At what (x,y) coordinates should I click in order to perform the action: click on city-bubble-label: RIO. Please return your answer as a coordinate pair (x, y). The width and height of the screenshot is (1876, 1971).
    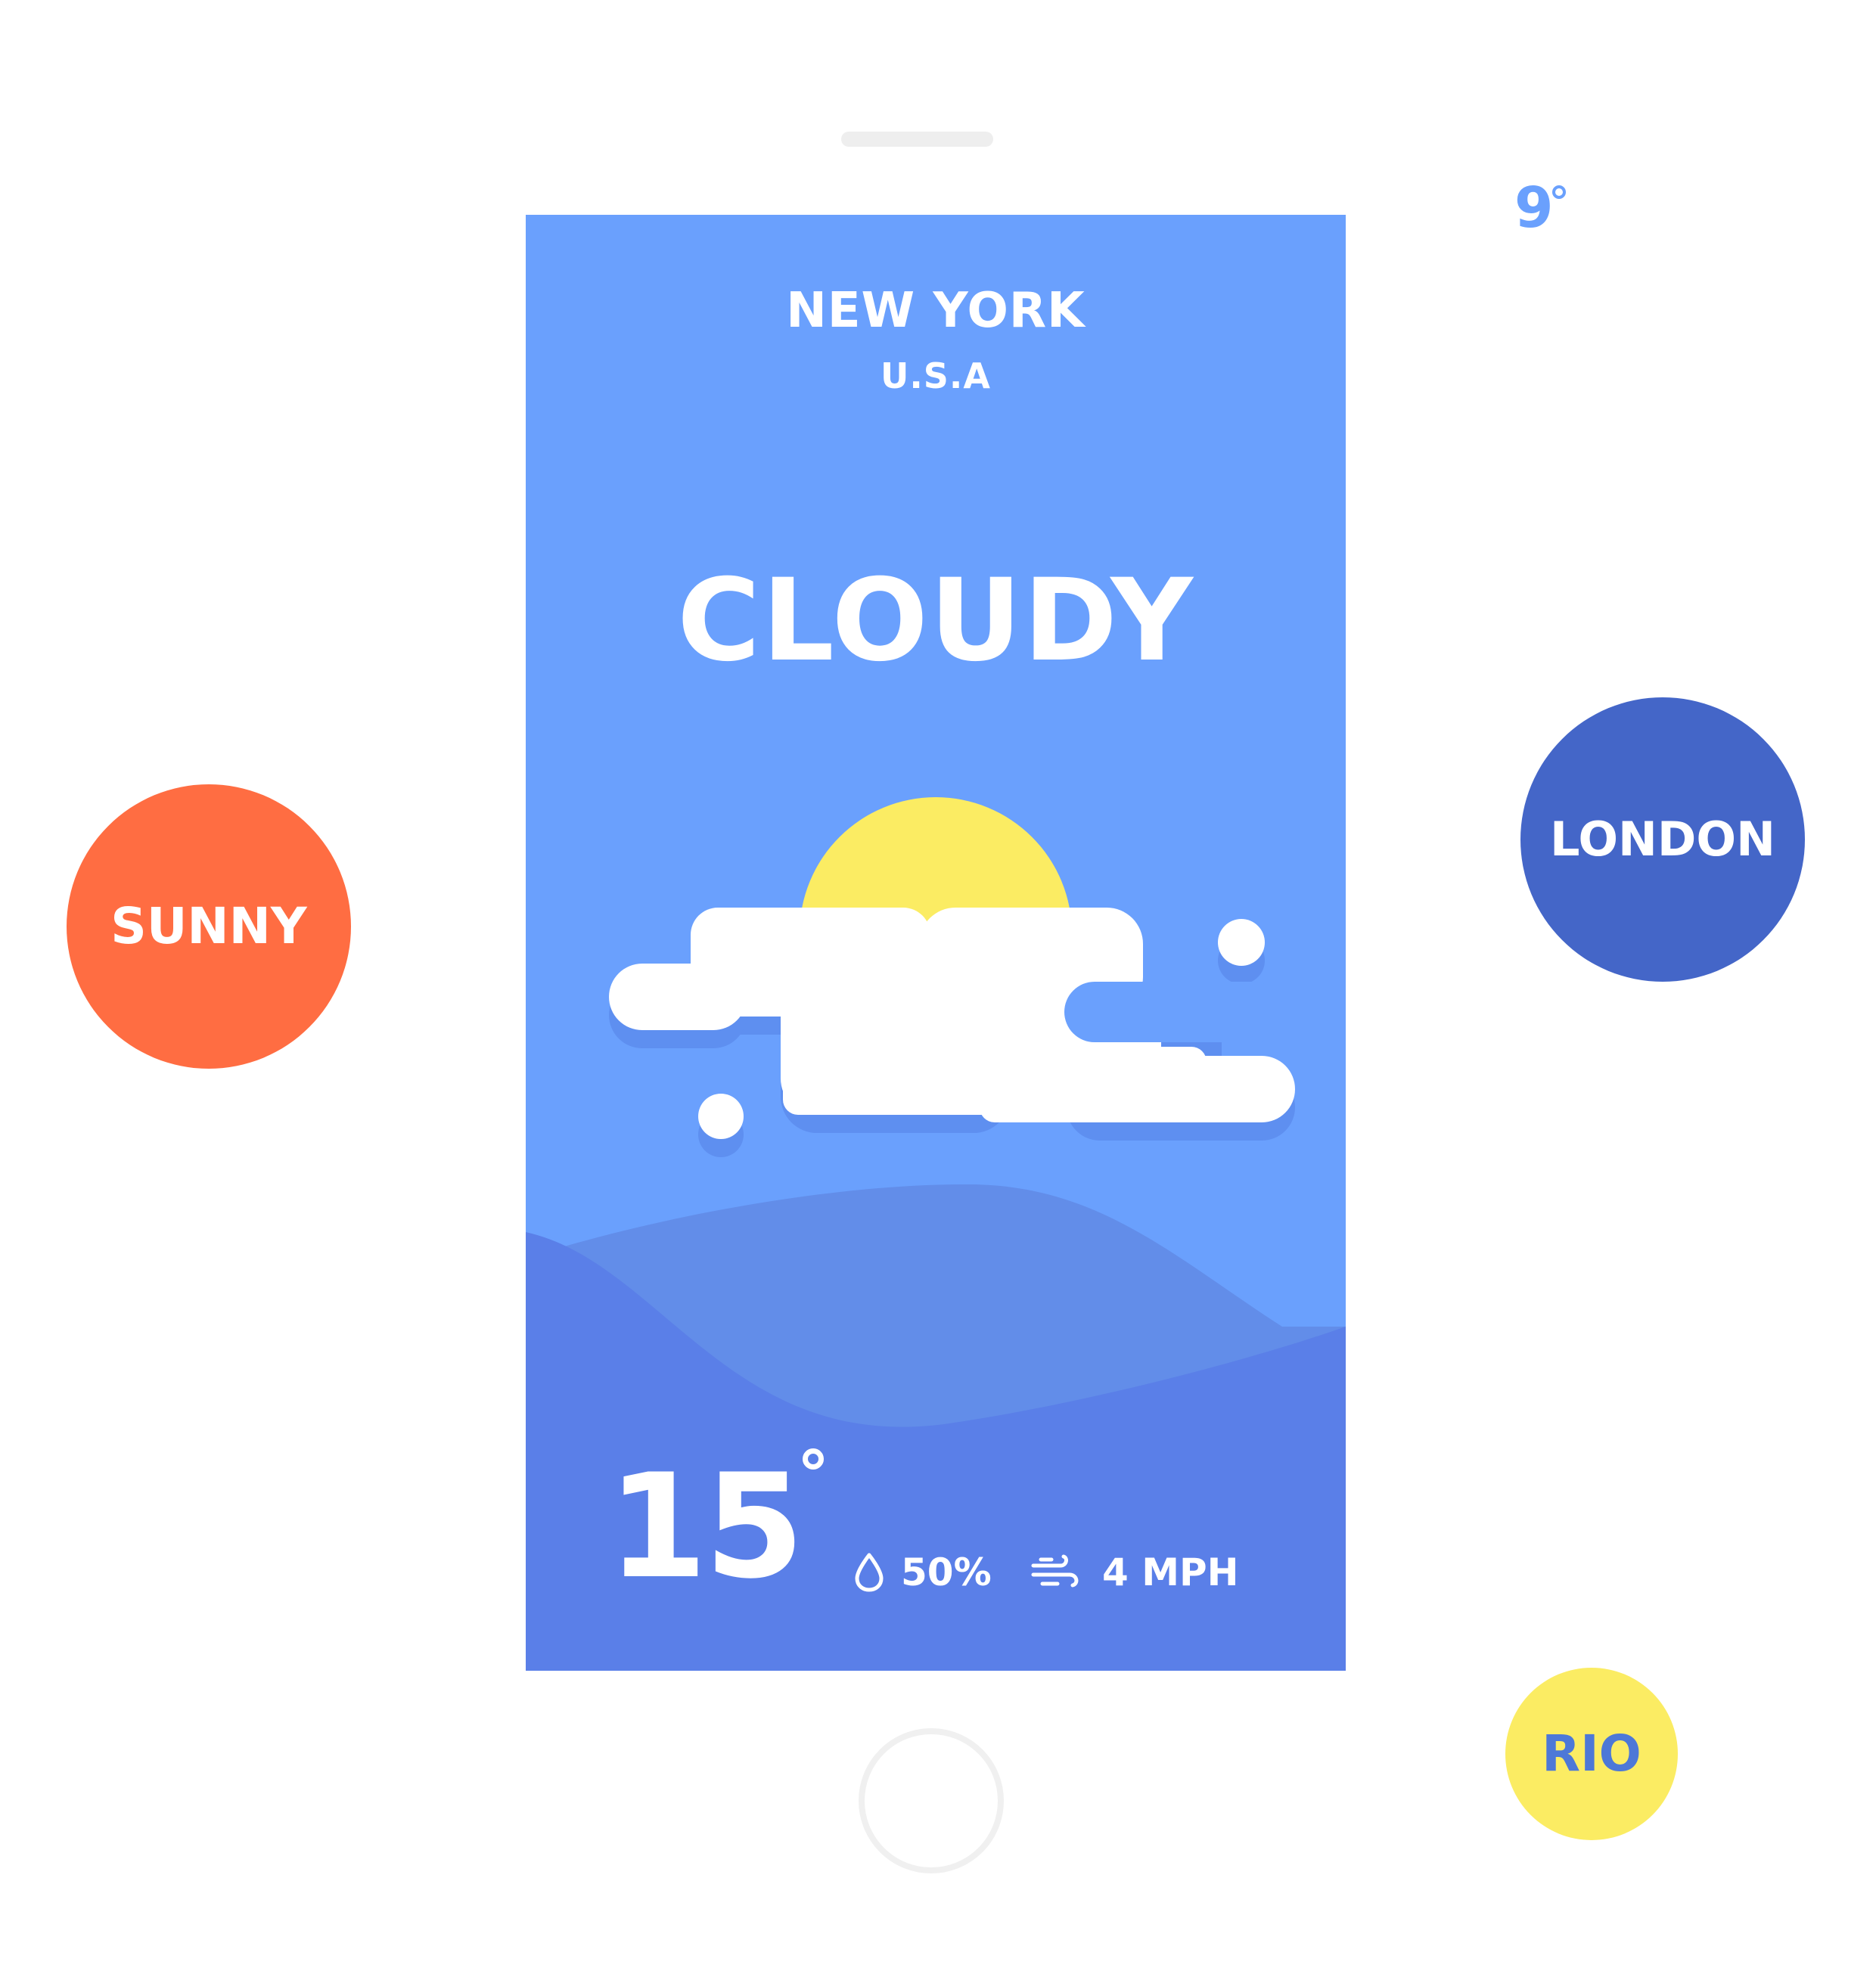
    Looking at the image, I should click on (1592, 1753).